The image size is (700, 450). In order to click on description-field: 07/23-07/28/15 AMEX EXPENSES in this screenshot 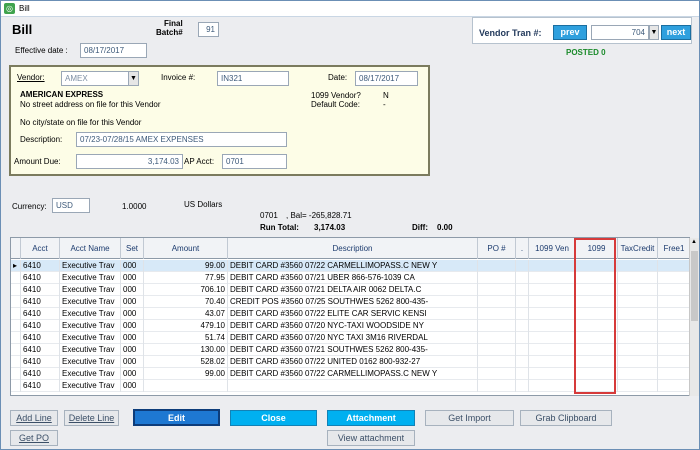, I will do `click(181, 139)`.